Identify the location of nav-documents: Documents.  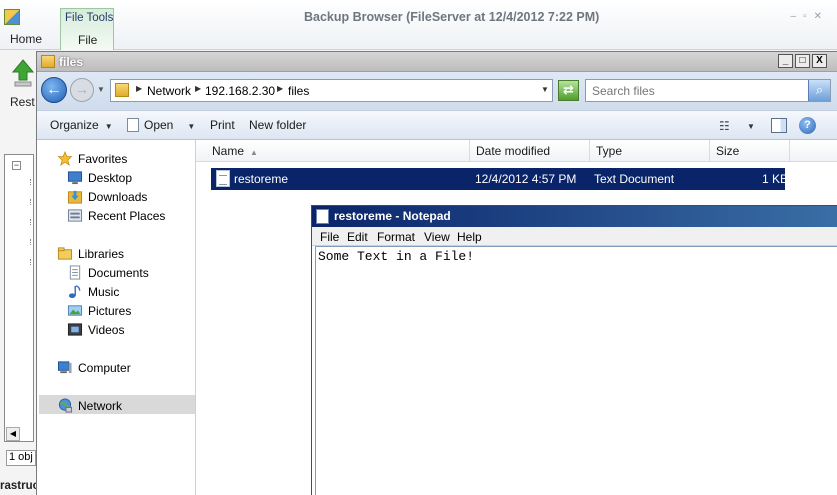
(137, 273).